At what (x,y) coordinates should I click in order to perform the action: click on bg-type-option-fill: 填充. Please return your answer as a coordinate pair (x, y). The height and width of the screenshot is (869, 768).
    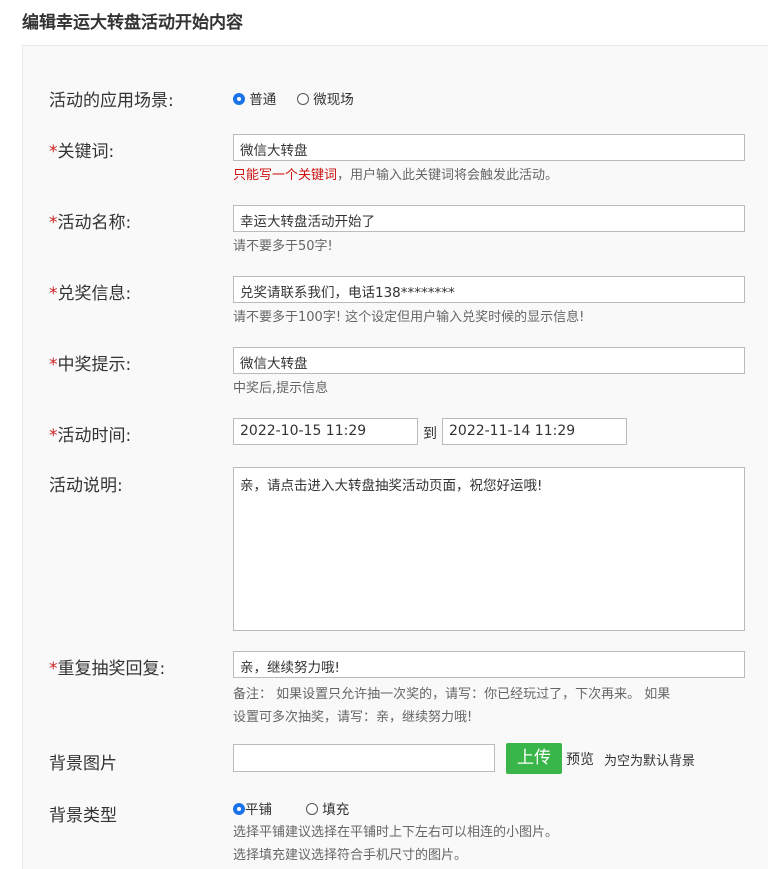
    Looking at the image, I should click on (327, 808).